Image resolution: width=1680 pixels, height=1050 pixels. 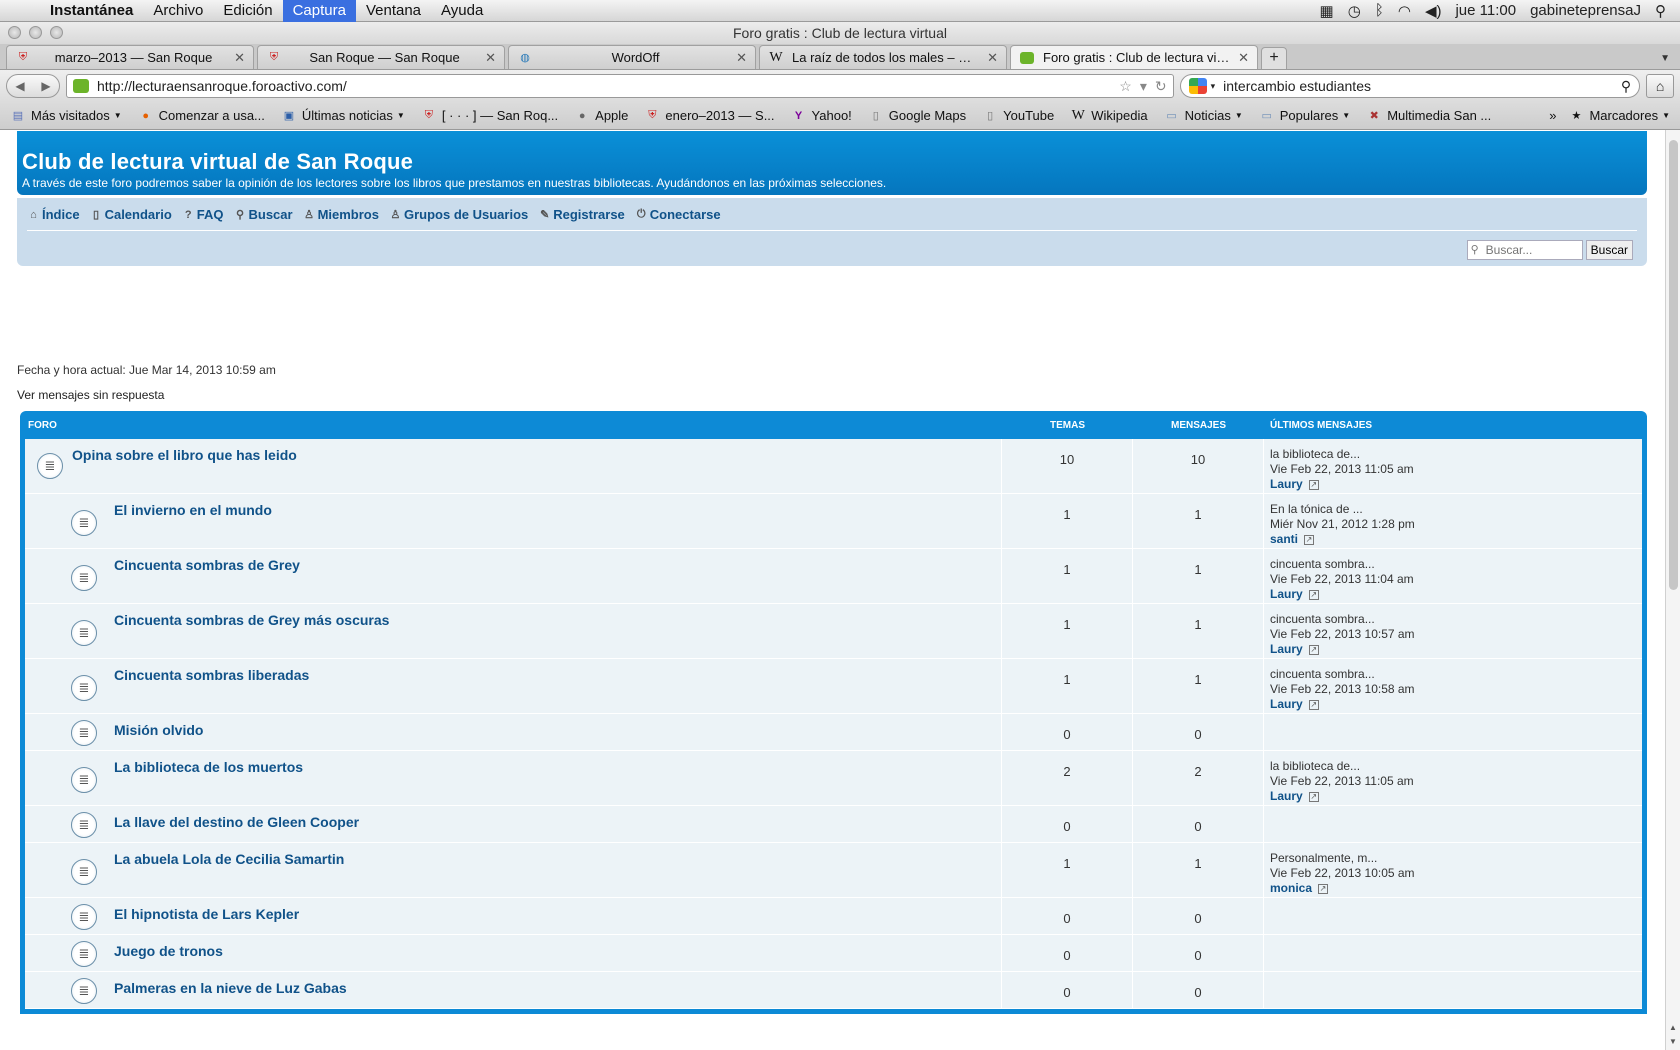 I want to click on menu-ayuda: Ayuda, so click(x=462, y=11).